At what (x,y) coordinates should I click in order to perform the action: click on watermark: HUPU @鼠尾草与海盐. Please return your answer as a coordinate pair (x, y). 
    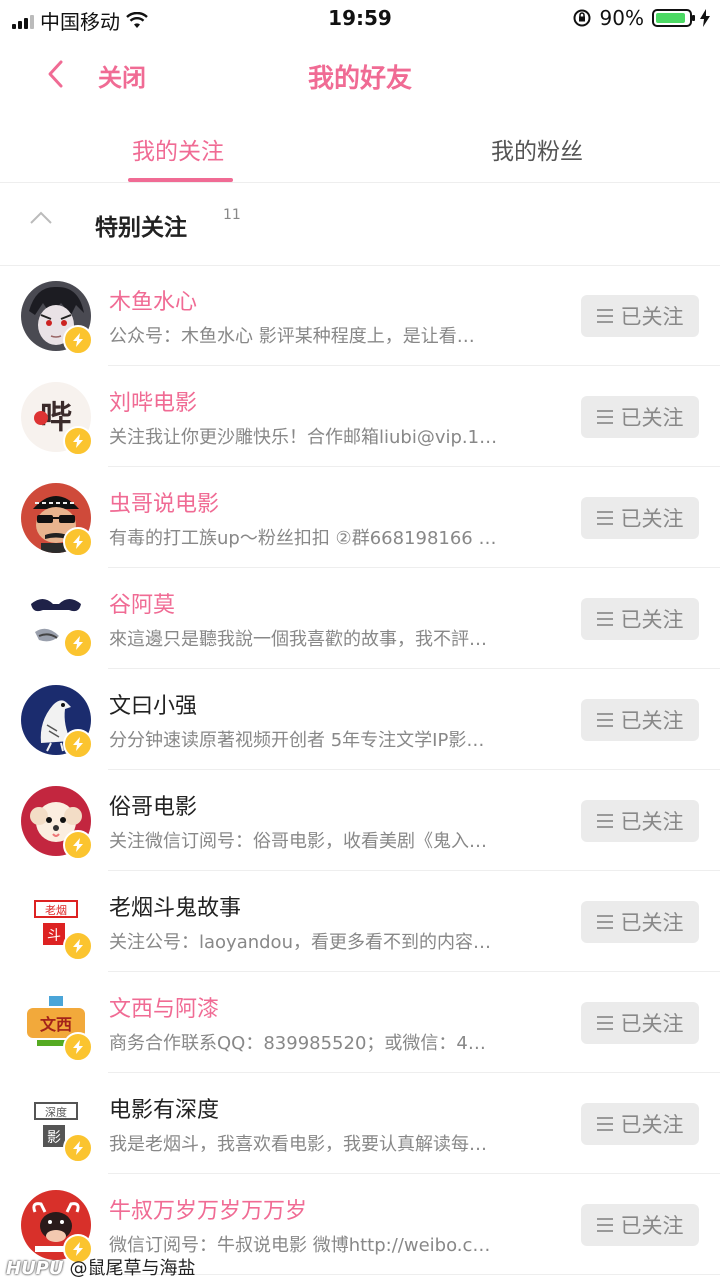
    Looking at the image, I should click on (101, 1267).